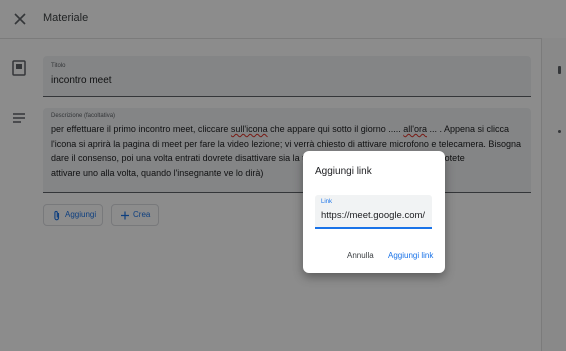 This screenshot has width=566, height=351. What do you see at coordinates (376, 215) in the screenshot?
I see `link-input` at bounding box center [376, 215].